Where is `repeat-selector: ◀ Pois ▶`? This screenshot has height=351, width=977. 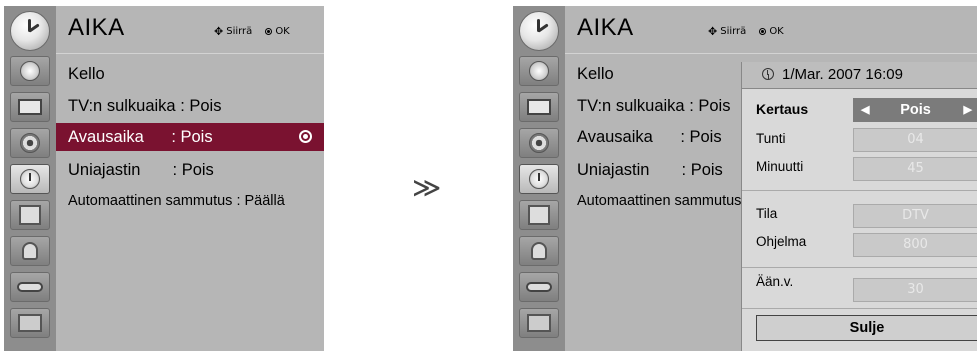 repeat-selector: ◀ Pois ▶ is located at coordinates (915, 110).